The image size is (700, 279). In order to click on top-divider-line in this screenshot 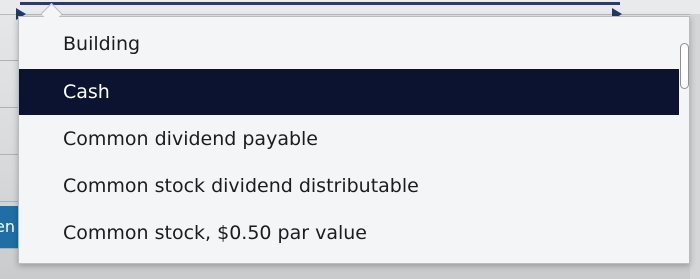, I will do `click(320, 3)`.